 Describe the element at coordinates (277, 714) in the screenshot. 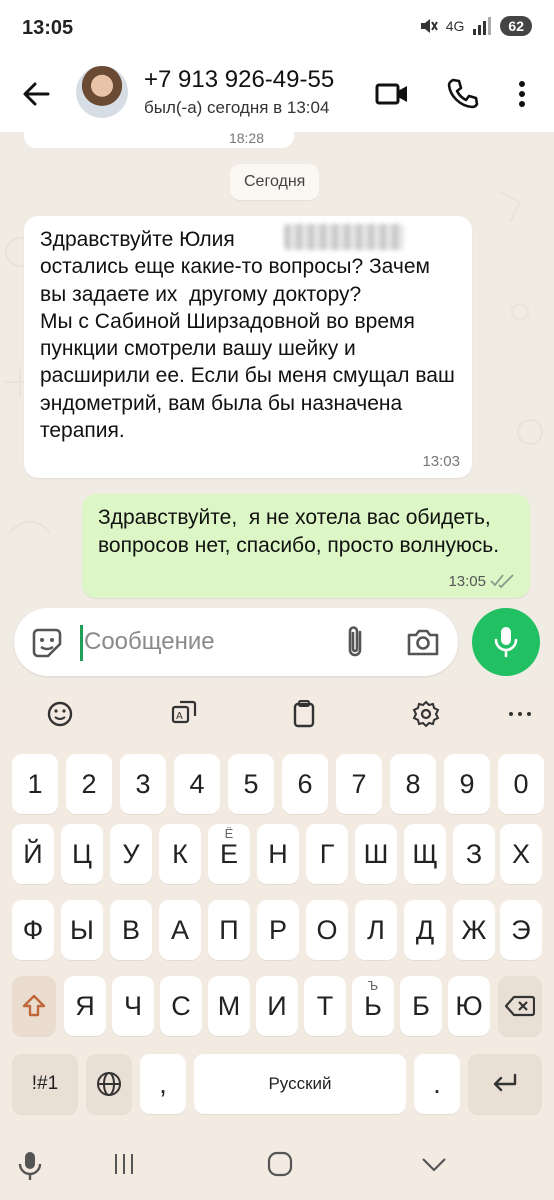

I see `keyboard-toolbar: A` at that location.